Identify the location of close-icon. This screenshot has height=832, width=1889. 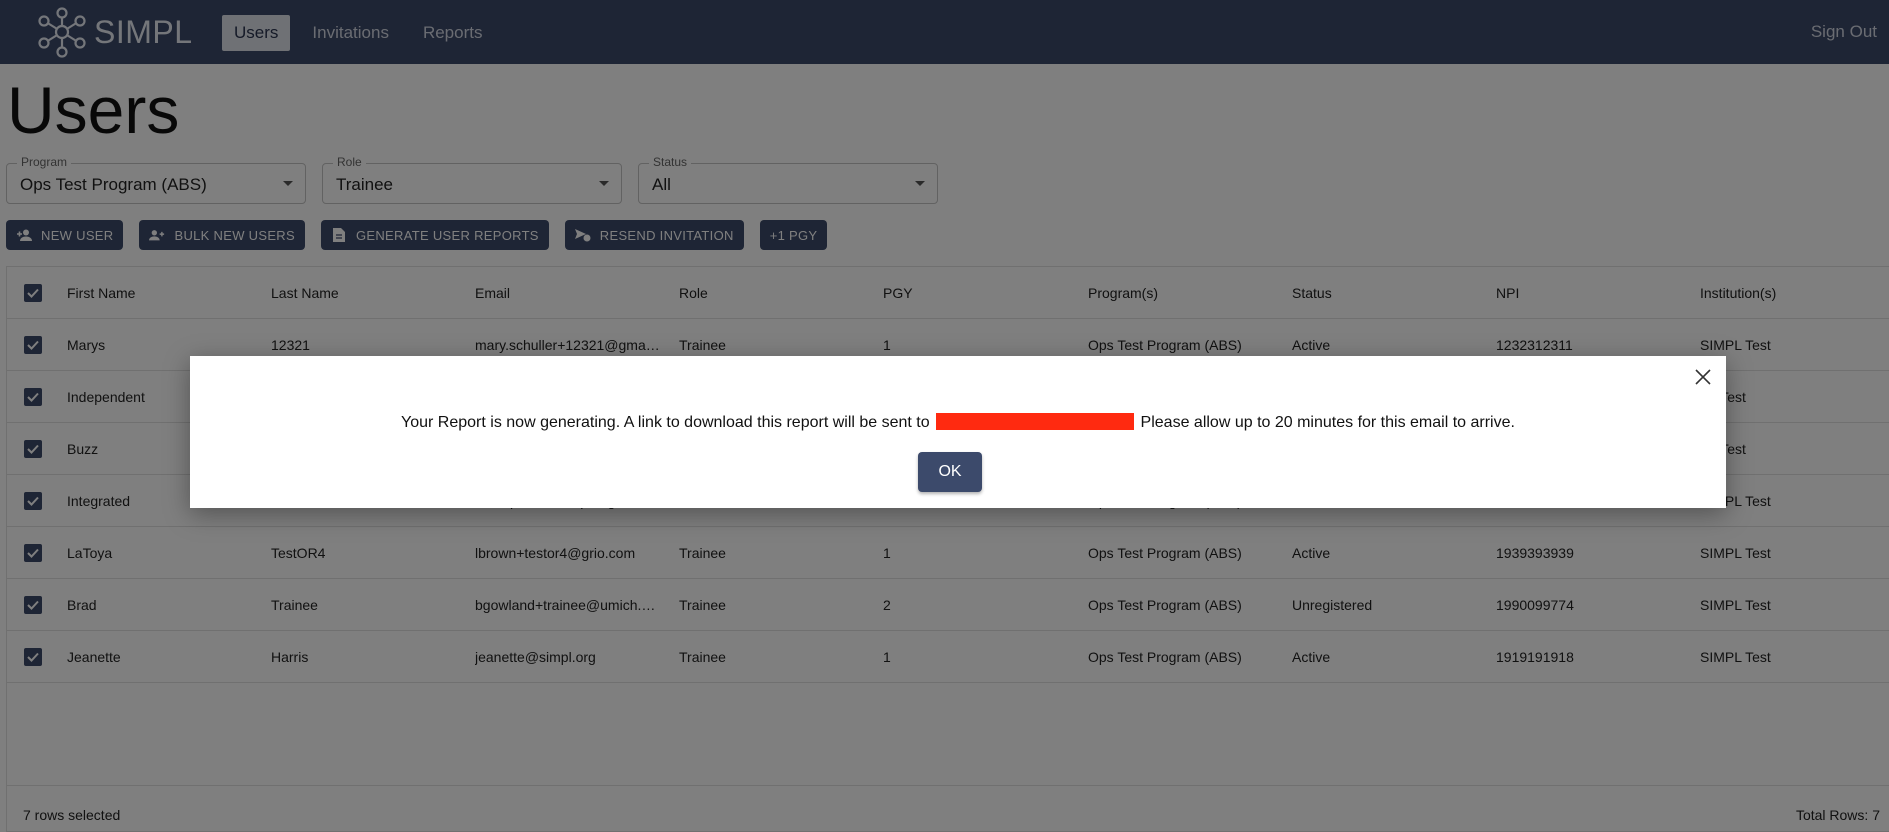
(1703, 377).